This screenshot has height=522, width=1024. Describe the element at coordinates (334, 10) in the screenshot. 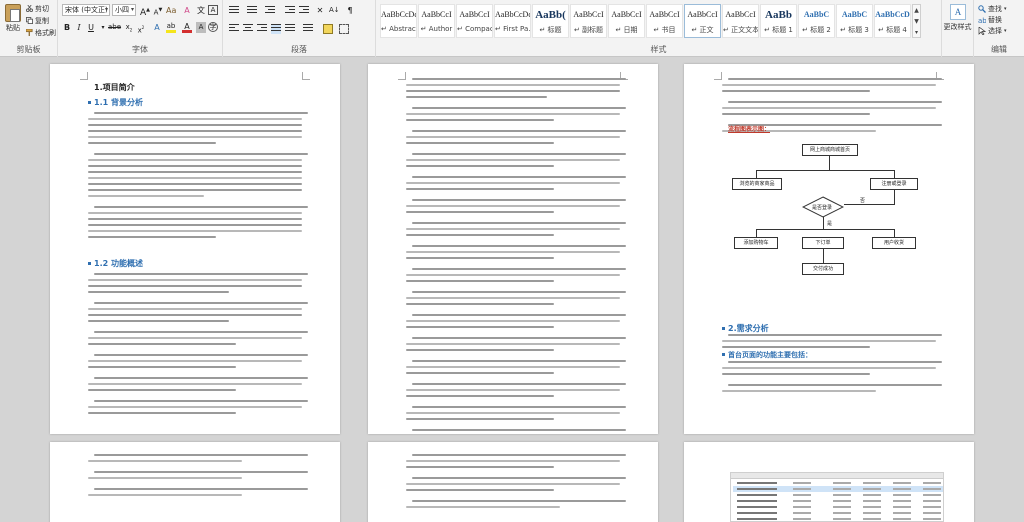

I see `sort-button: A↓` at that location.